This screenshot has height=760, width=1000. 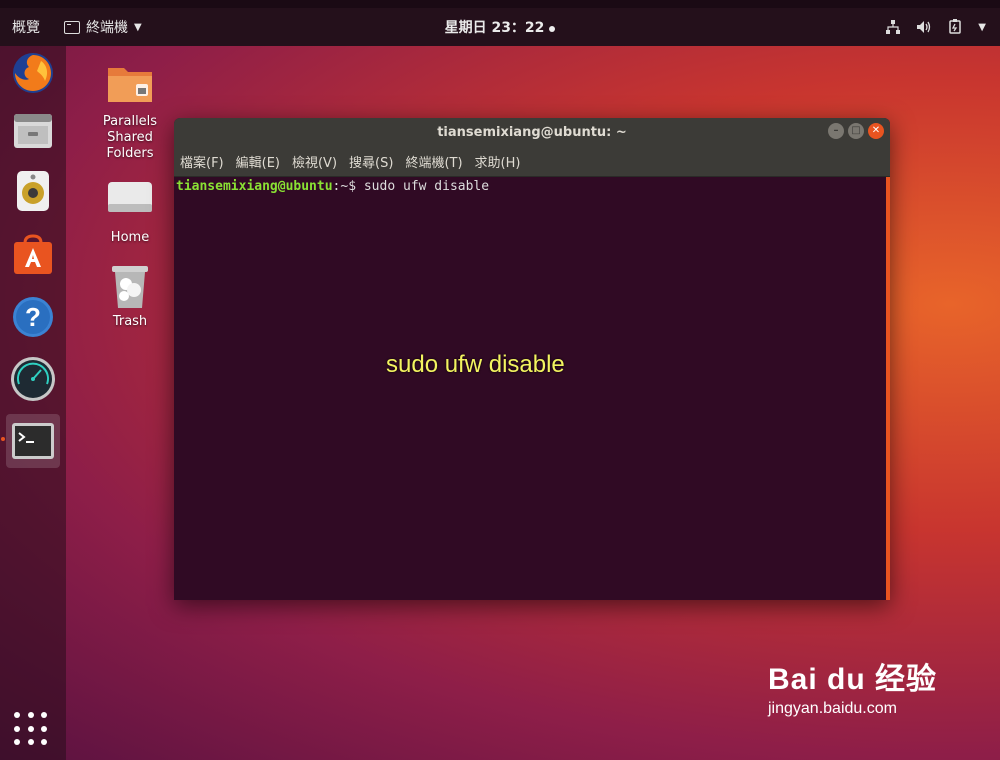 What do you see at coordinates (955, 27) in the screenshot?
I see `power-icon` at bounding box center [955, 27].